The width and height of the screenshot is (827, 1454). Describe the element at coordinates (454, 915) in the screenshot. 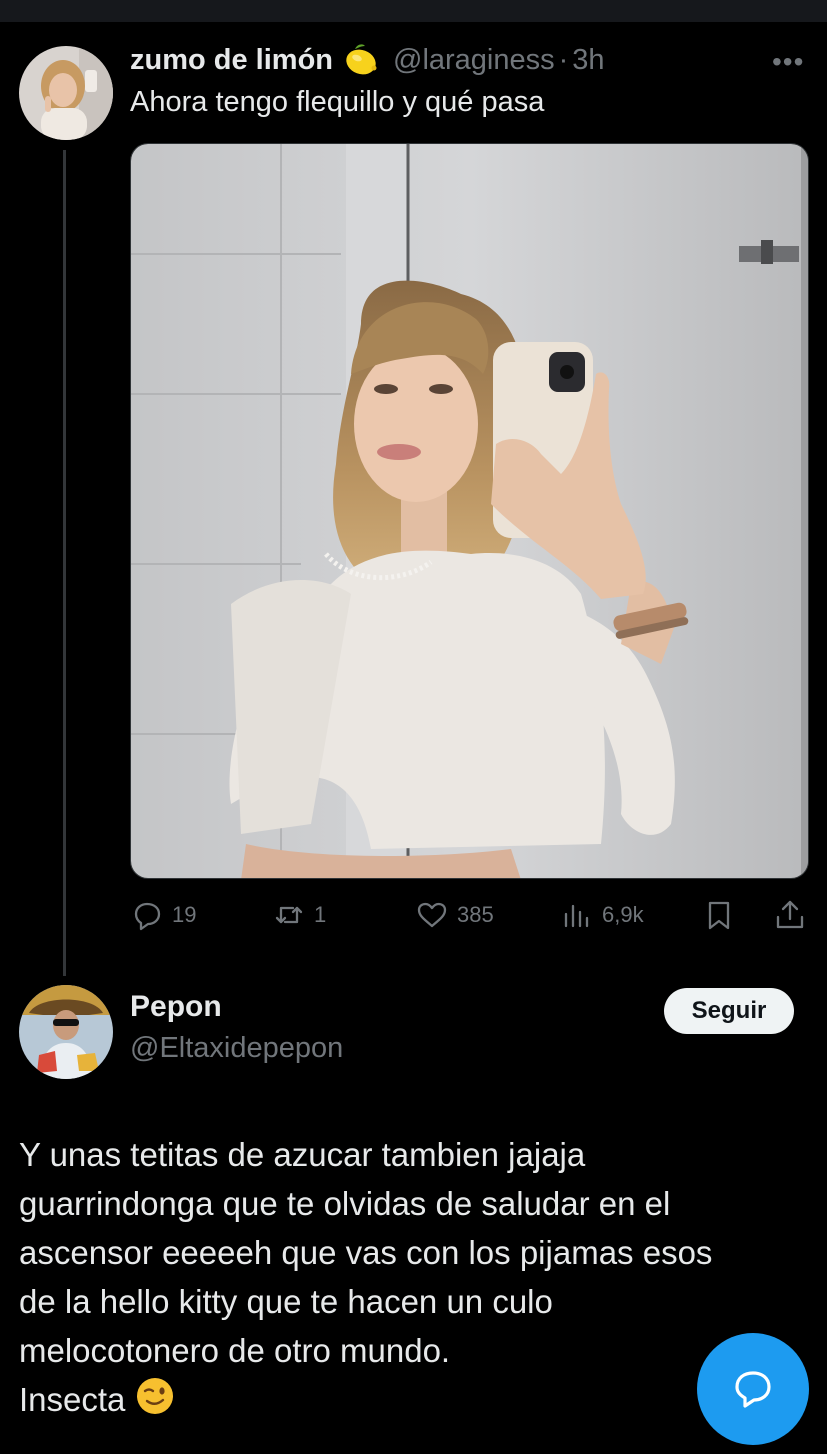

I see `like-action: 385` at that location.